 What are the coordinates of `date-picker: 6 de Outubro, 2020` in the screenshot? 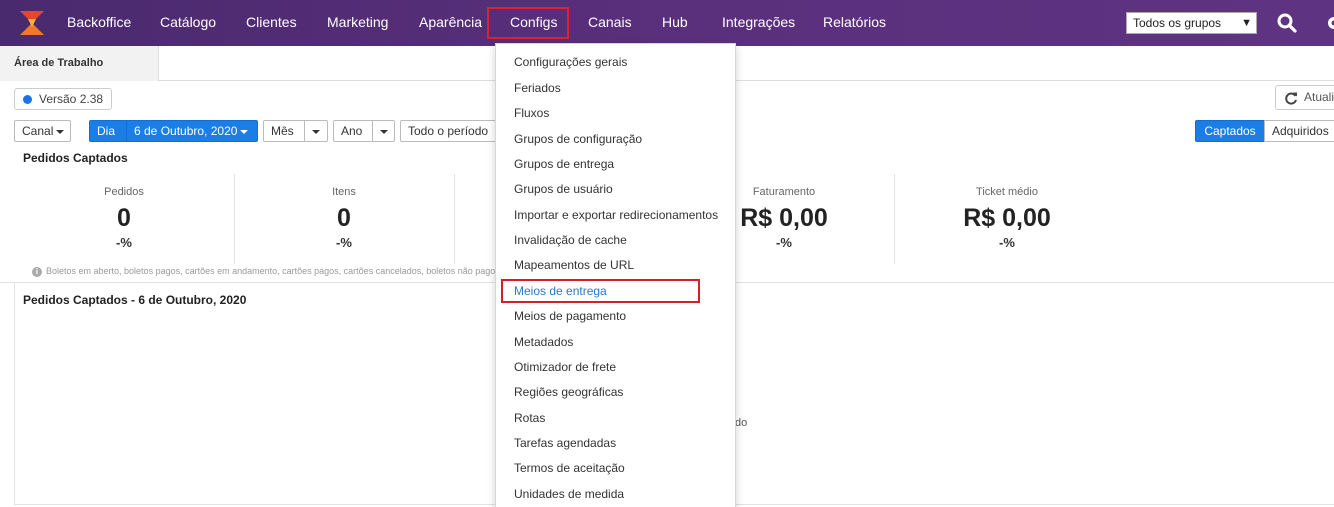 It's located at (192, 131).